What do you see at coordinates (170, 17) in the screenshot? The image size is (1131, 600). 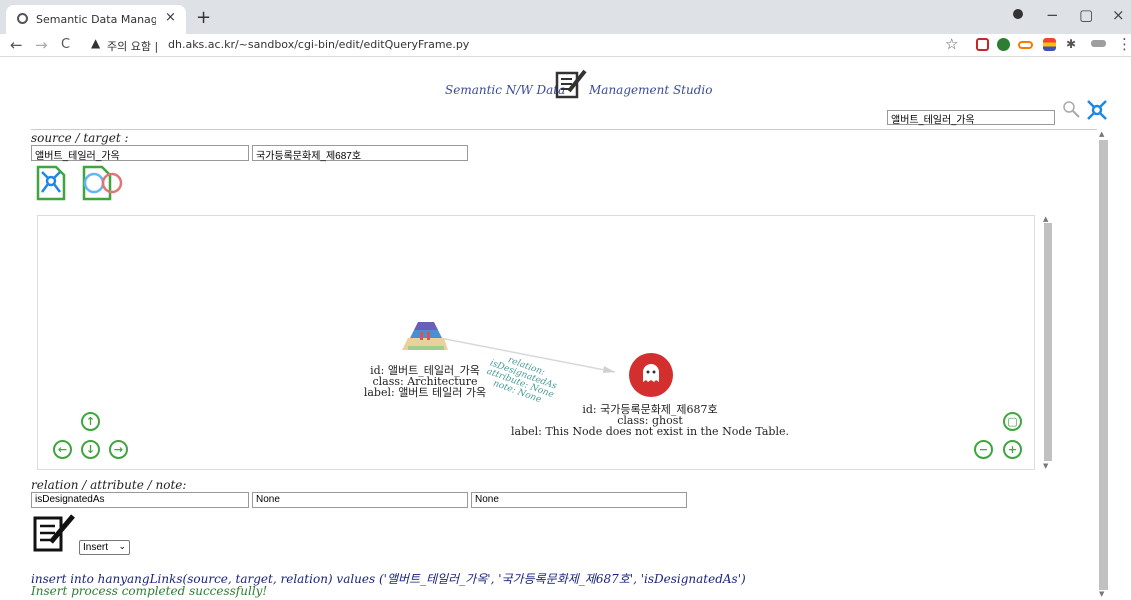 I see `tab-close-button: ×` at bounding box center [170, 17].